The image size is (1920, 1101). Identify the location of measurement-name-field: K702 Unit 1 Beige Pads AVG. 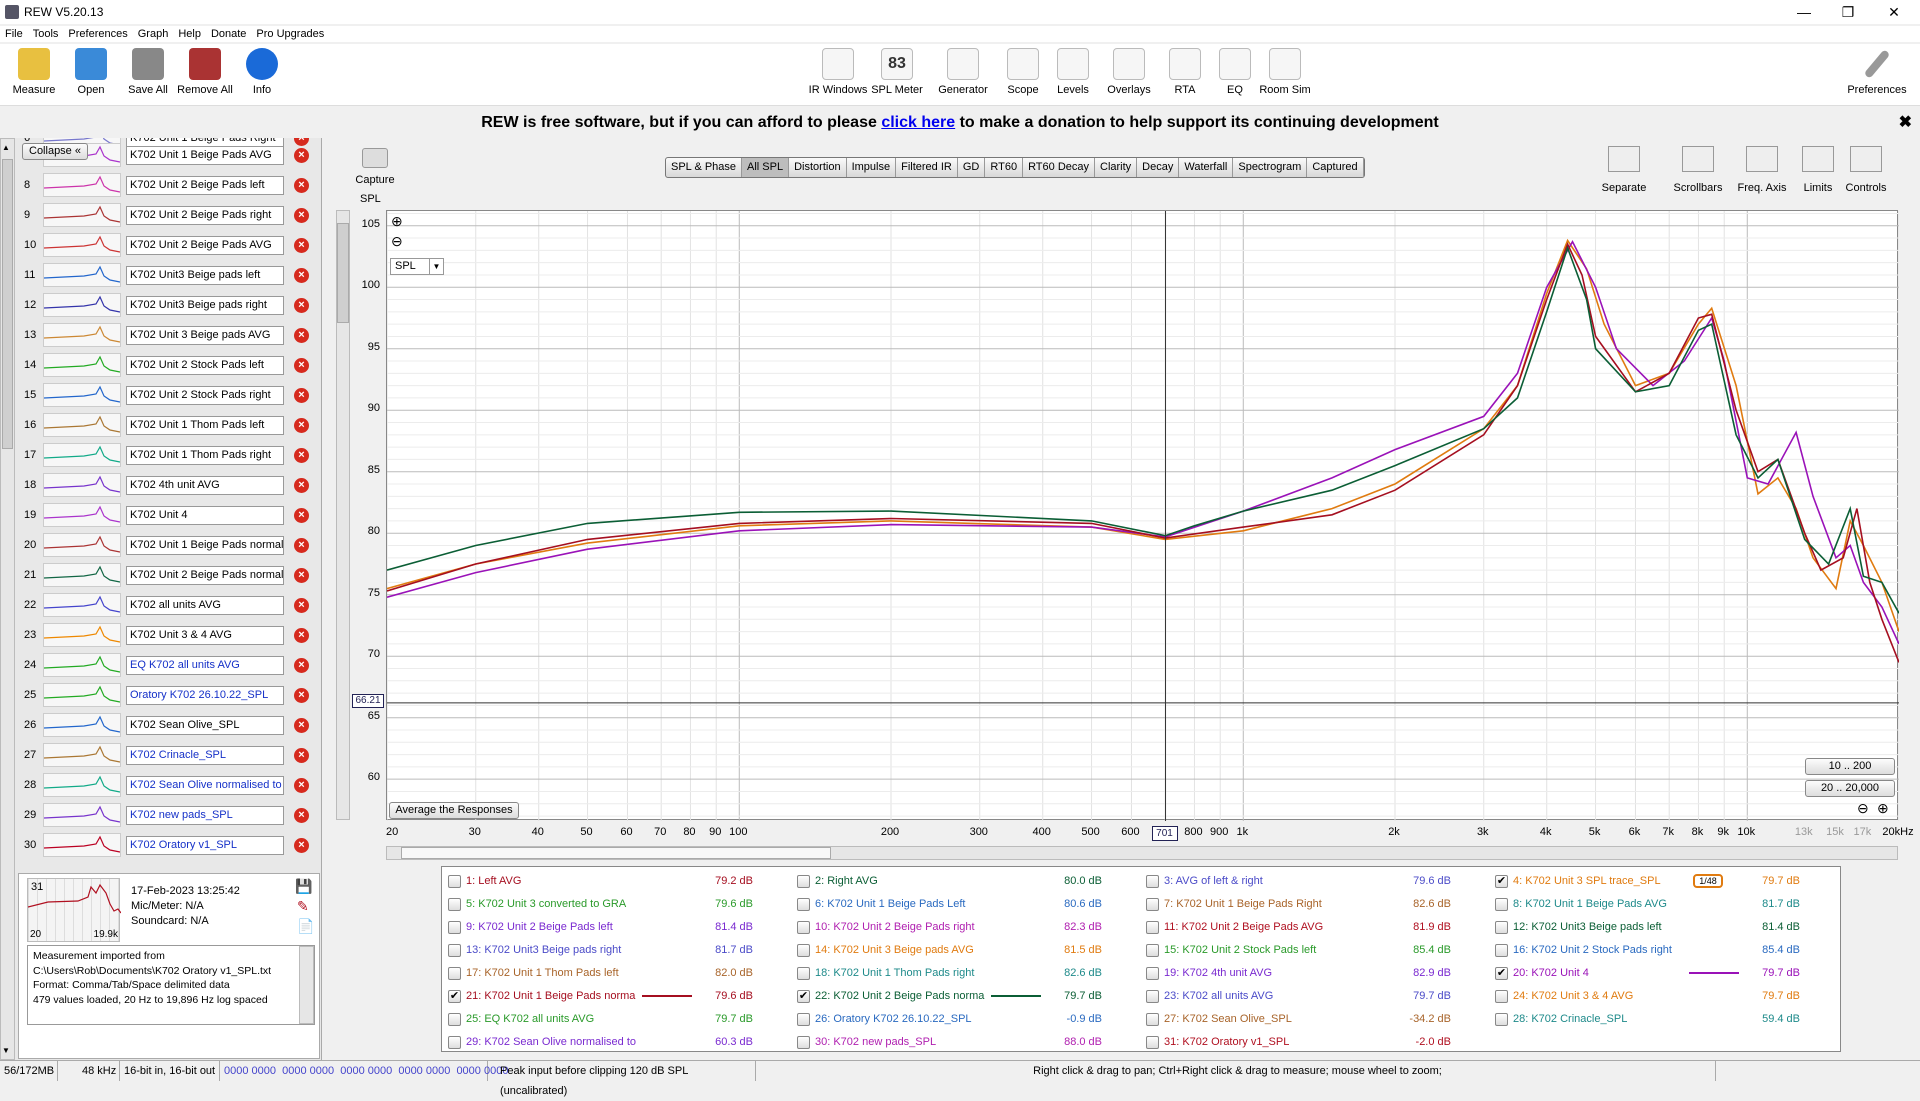
(205, 155).